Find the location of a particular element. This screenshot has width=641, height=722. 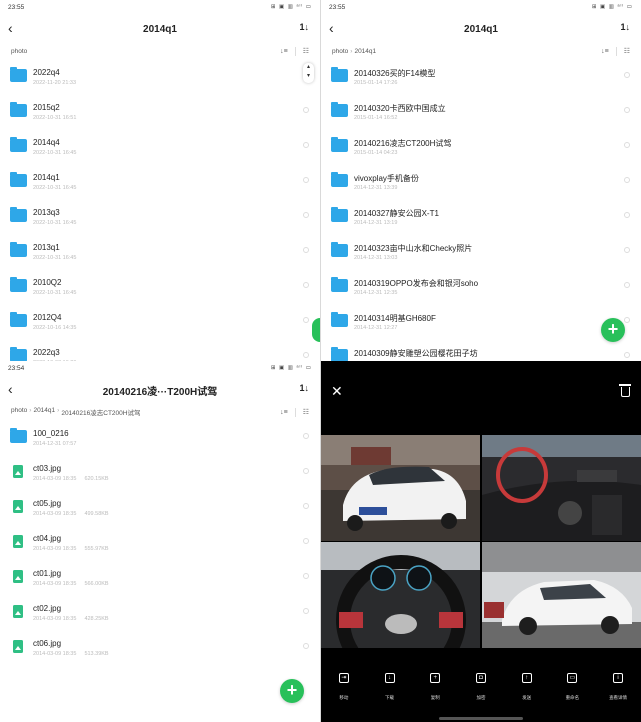

viewer-action-download: ↓ 下载 is located at coordinates (390, 693).